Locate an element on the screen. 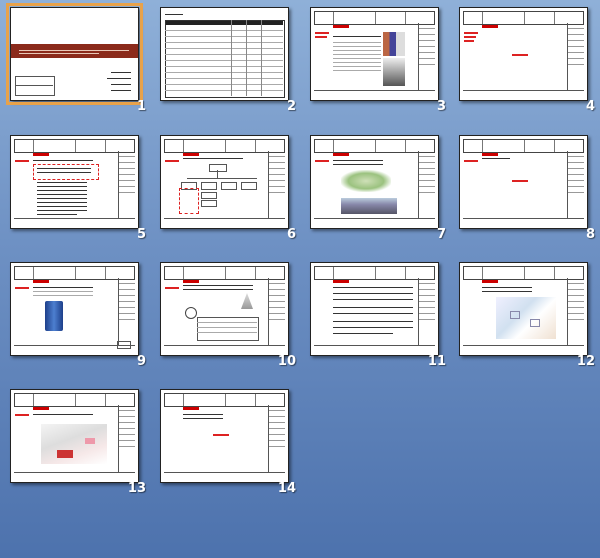 This screenshot has width=600, height=558. info-table is located at coordinates (35, 86).